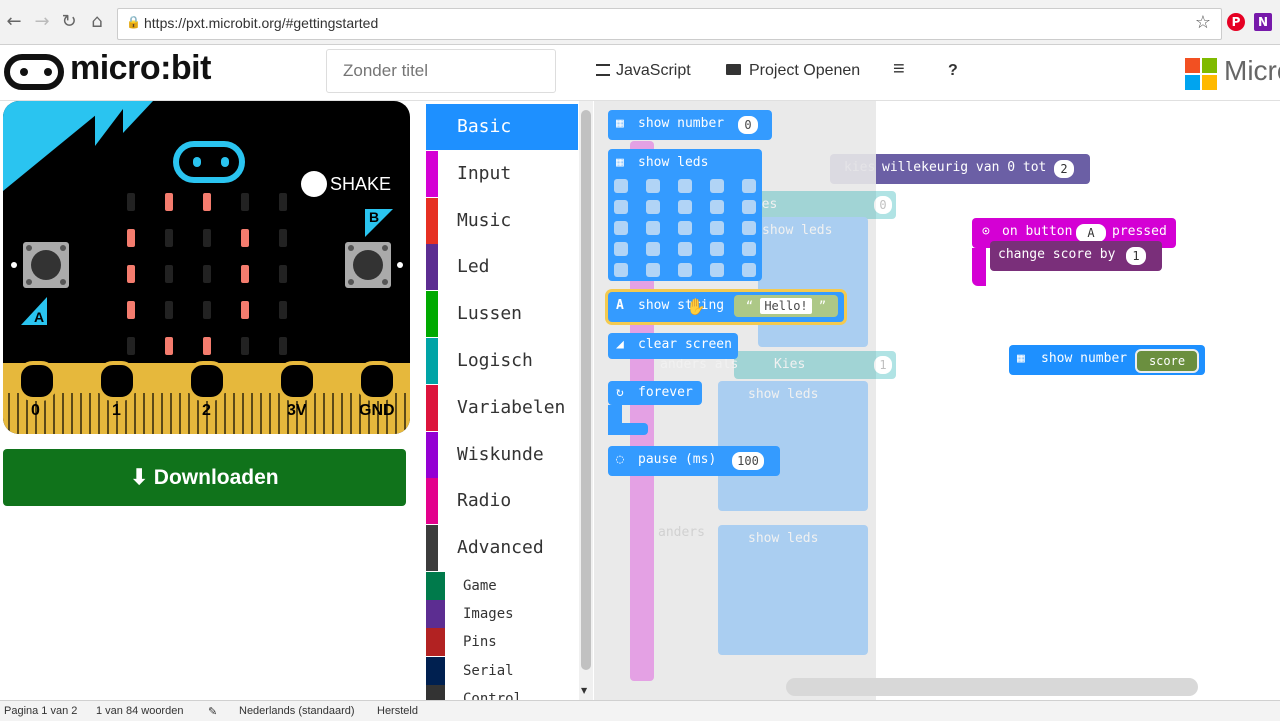 The height and width of the screenshot is (721, 1280). What do you see at coordinates (1091, 233) in the screenshot?
I see `button-dropdown: A` at bounding box center [1091, 233].